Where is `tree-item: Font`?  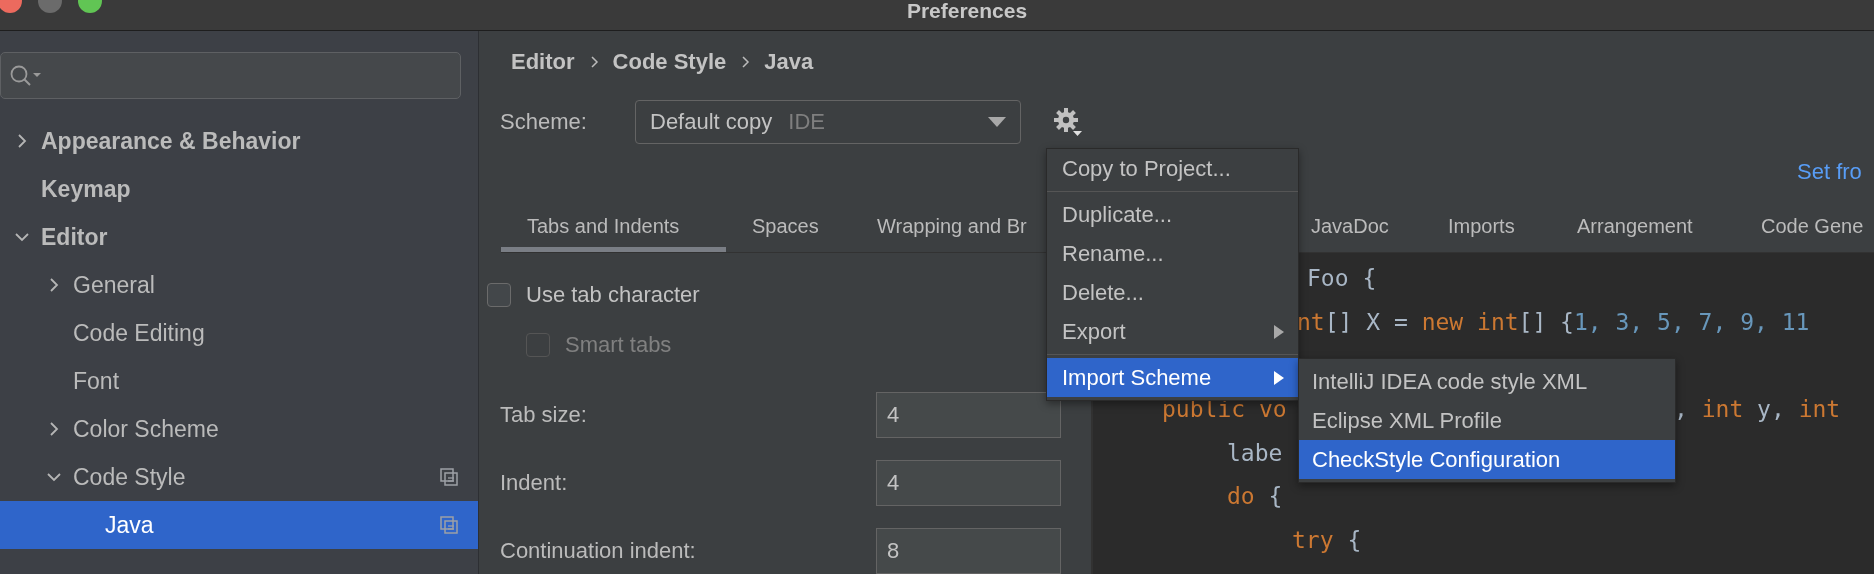 tree-item: Font is located at coordinates (239, 381).